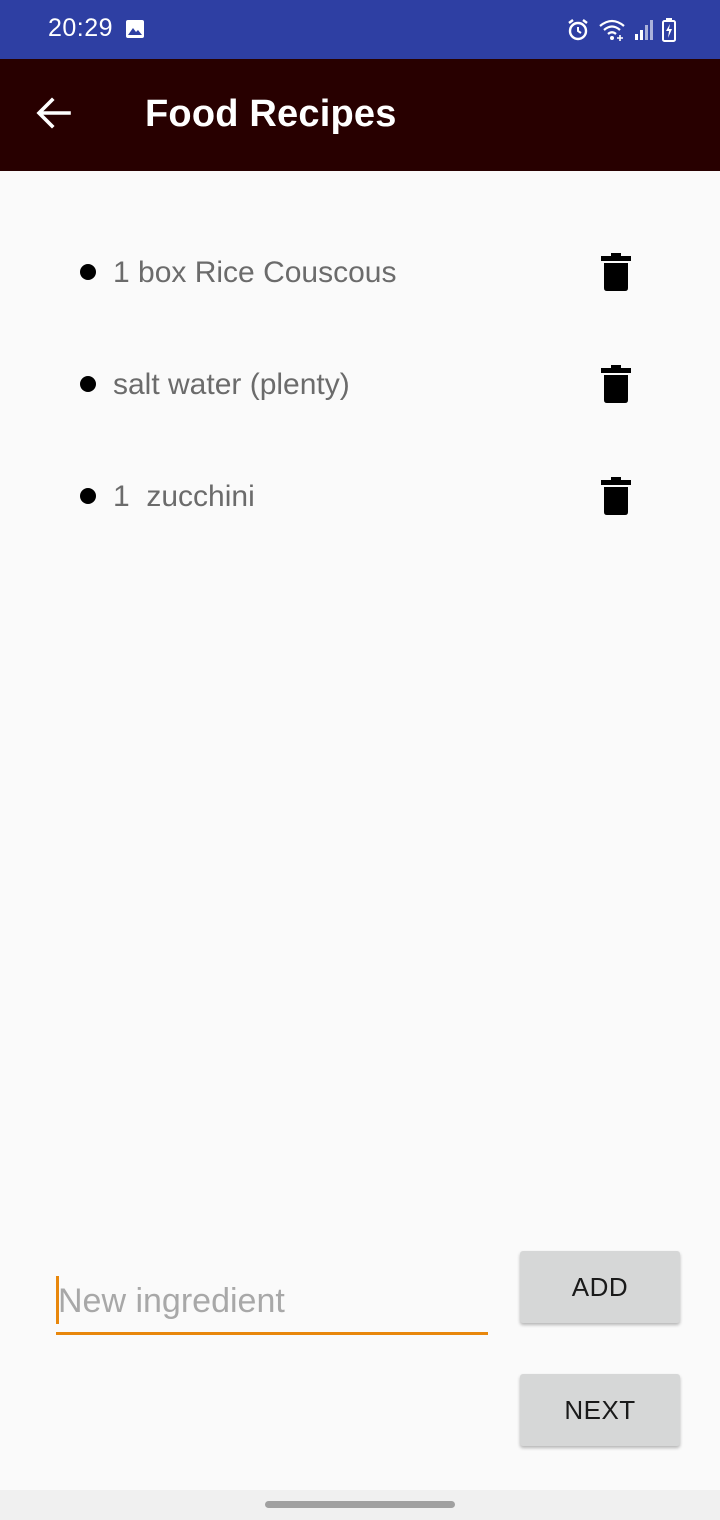 This screenshot has width=720, height=1520. I want to click on ingredient-text: 1 box Rice Couscous, so click(255, 272).